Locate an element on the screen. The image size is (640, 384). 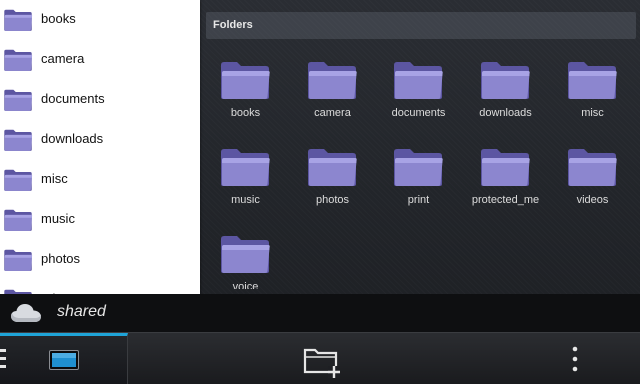
folder-tile-misc: misc is located at coordinates (592, 99).